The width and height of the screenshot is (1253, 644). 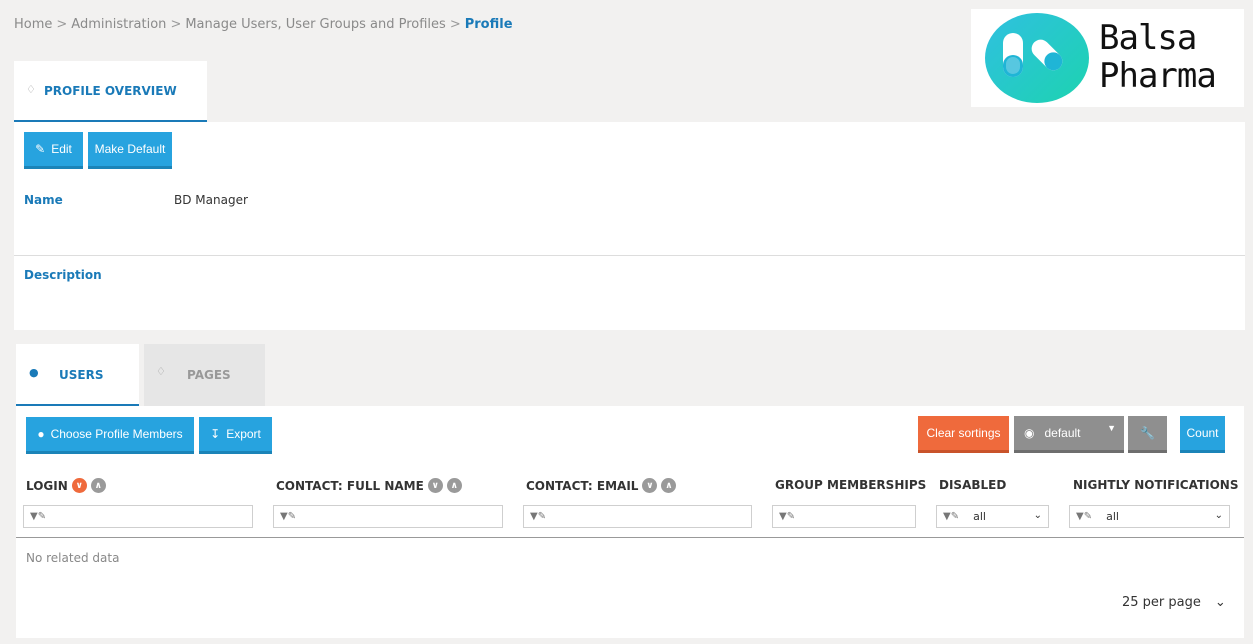 I want to click on settings-wrench-button: 🔧, so click(x=1147, y=434).